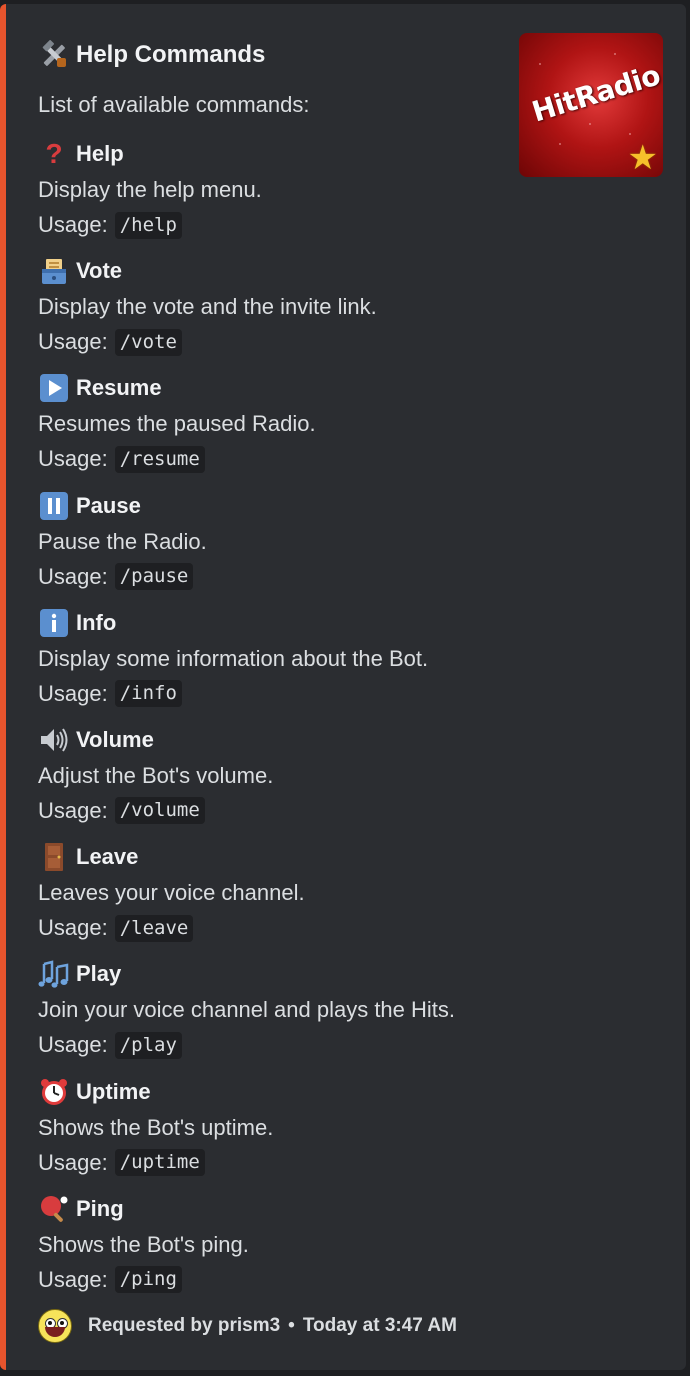  What do you see at coordinates (54, 153) in the screenshot?
I see `question-mark-icon: ?` at bounding box center [54, 153].